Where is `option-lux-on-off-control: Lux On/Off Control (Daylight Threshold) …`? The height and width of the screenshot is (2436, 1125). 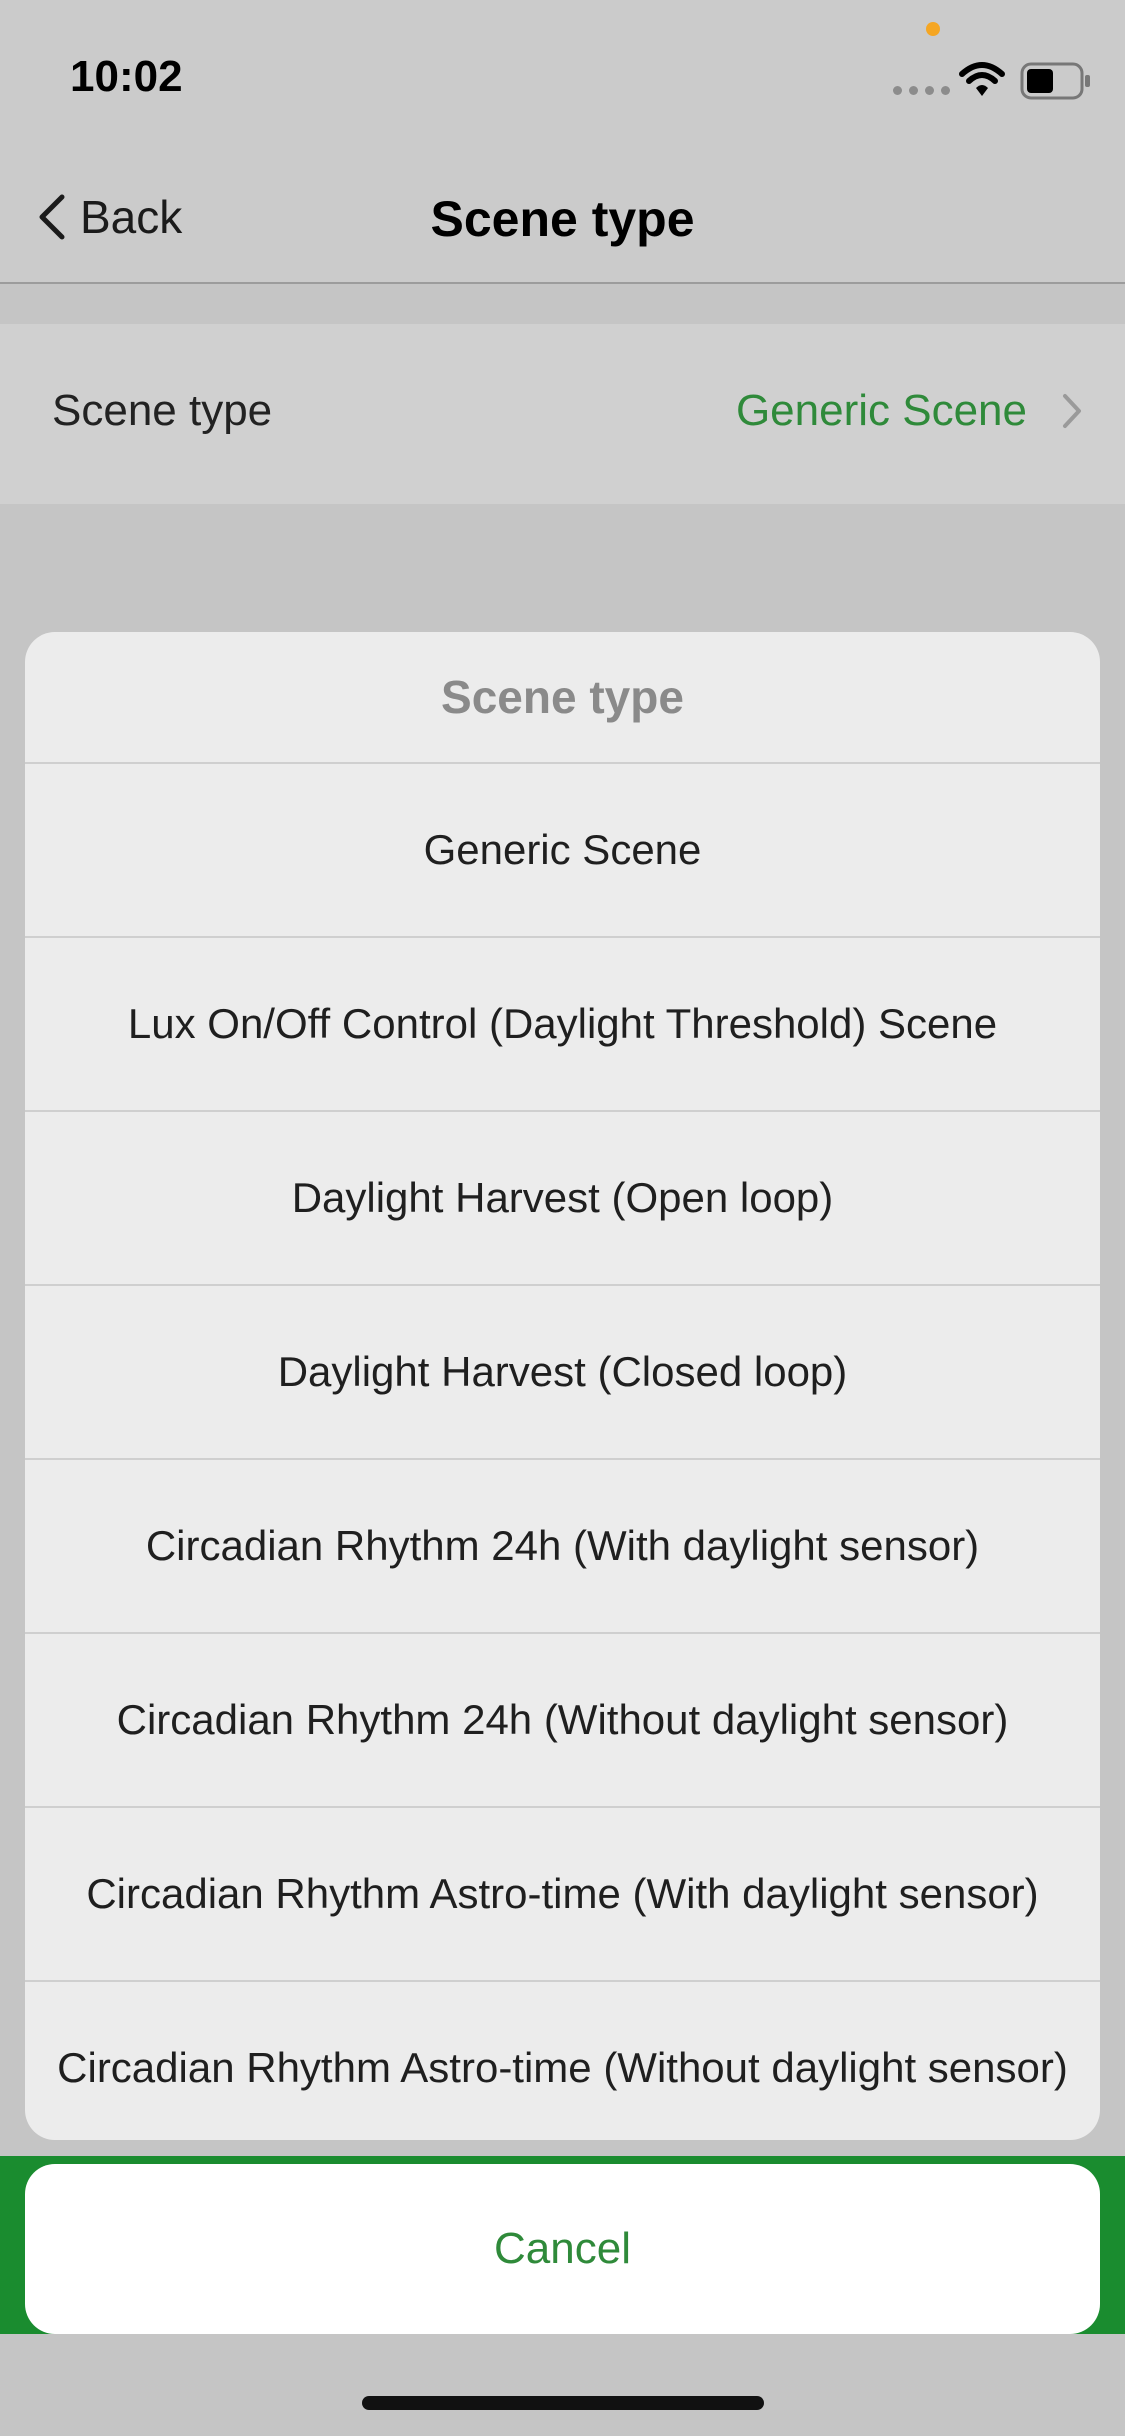
option-lux-on-off-control: Lux On/Off Control (Daylight Threshold) … is located at coordinates (562, 1025).